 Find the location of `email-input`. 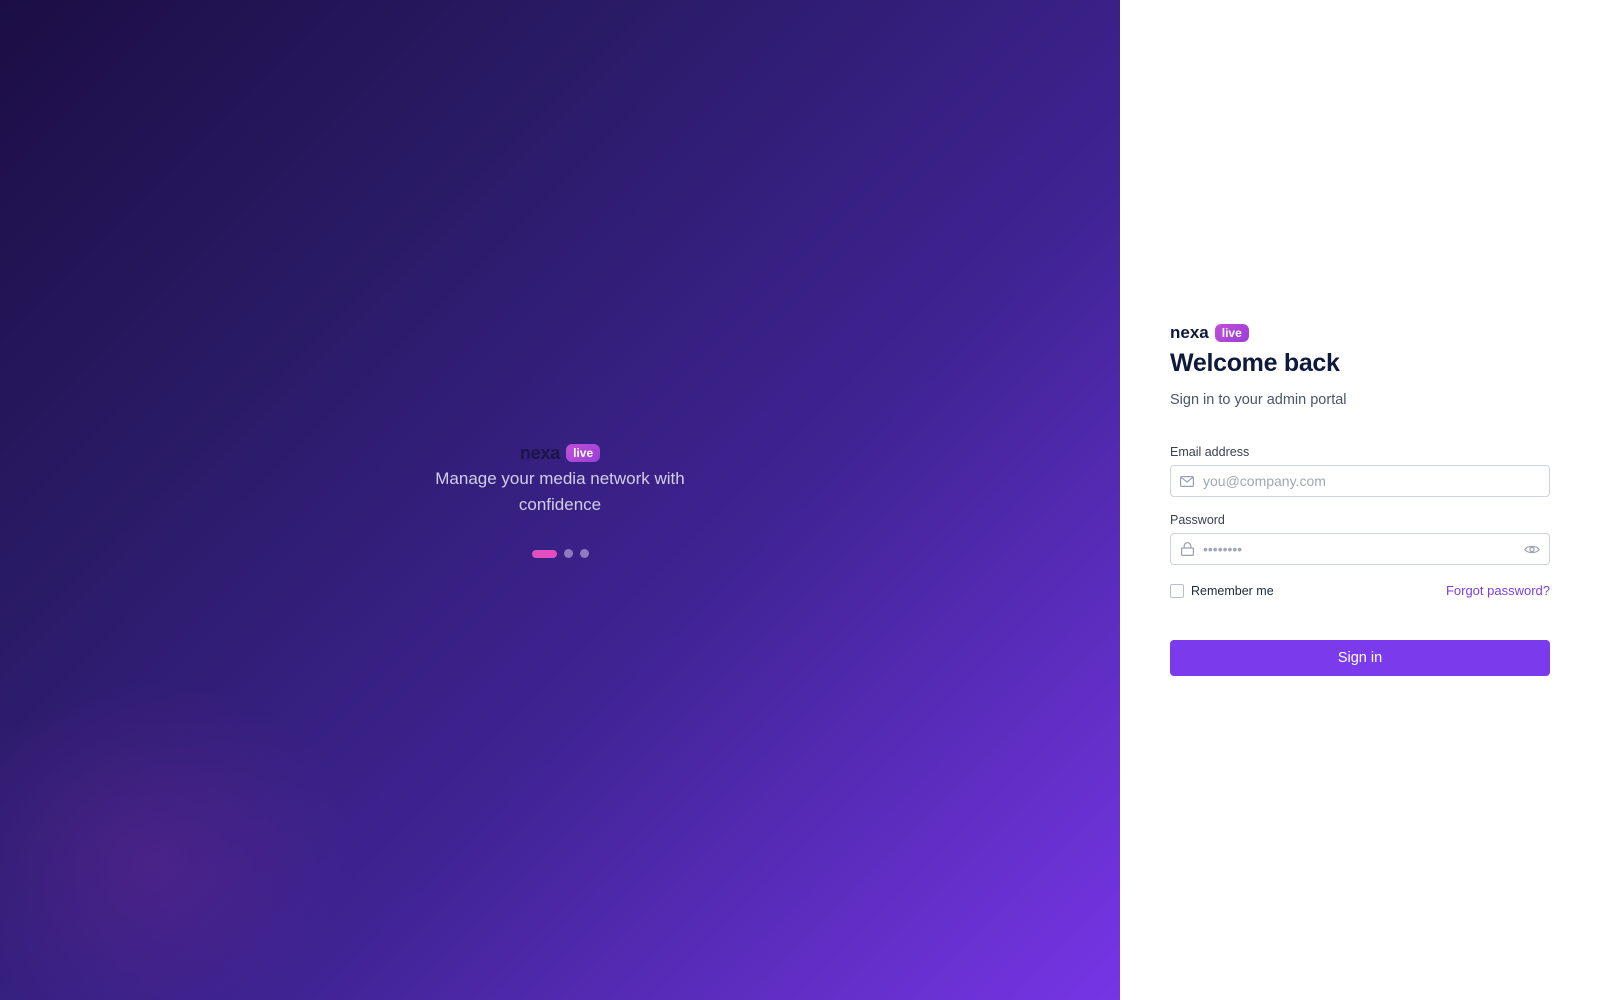

email-input is located at coordinates (1376, 481).